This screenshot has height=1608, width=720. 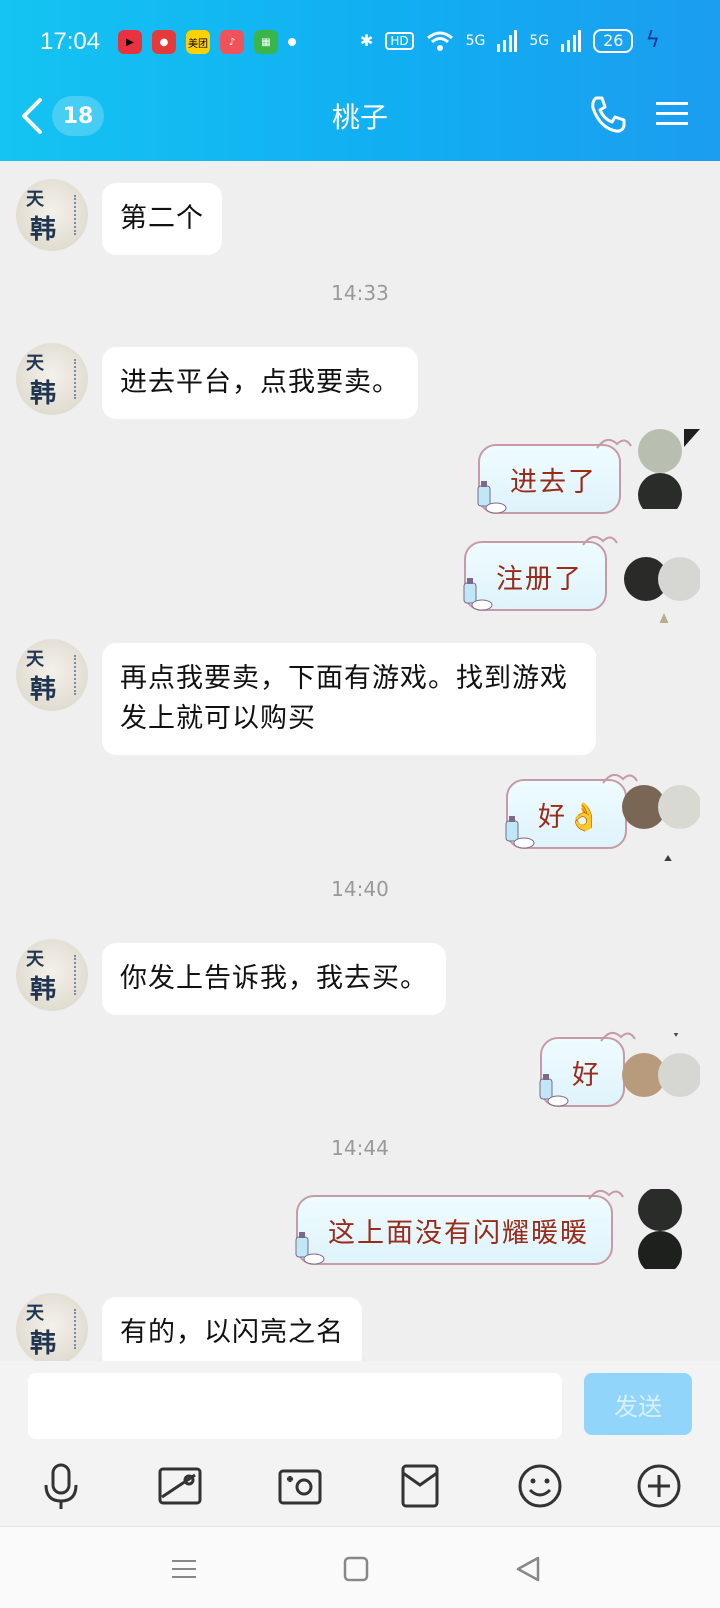 I want to click on message-bubble-left: 有的，以闪亮之名, so click(x=232, y=1329).